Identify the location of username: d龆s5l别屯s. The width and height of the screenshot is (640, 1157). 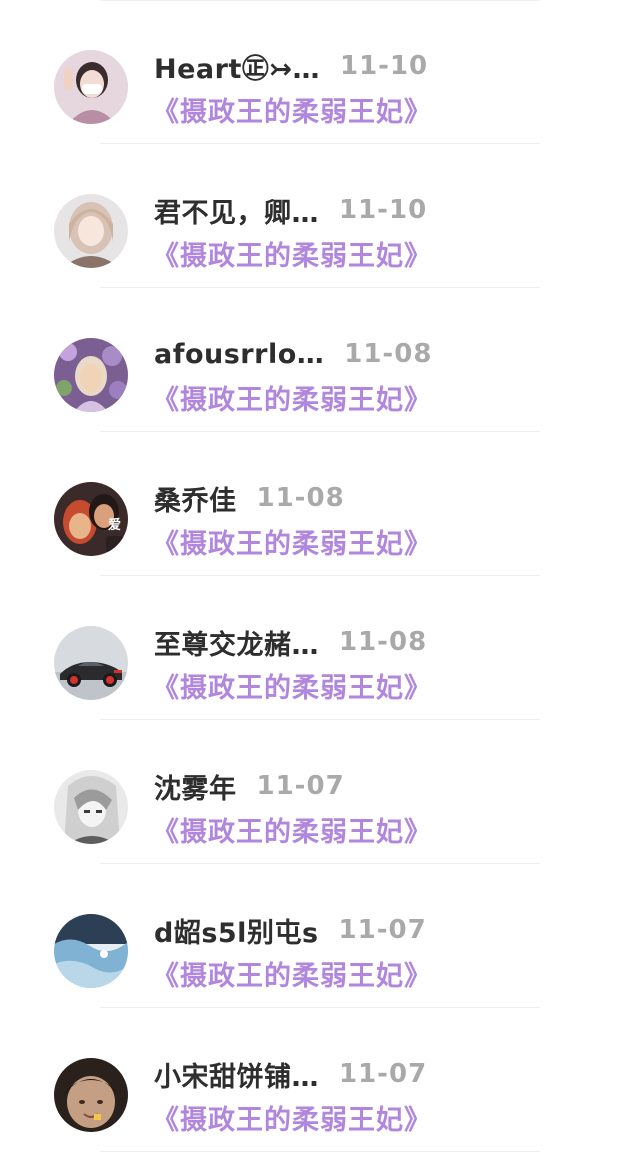
(236, 930).